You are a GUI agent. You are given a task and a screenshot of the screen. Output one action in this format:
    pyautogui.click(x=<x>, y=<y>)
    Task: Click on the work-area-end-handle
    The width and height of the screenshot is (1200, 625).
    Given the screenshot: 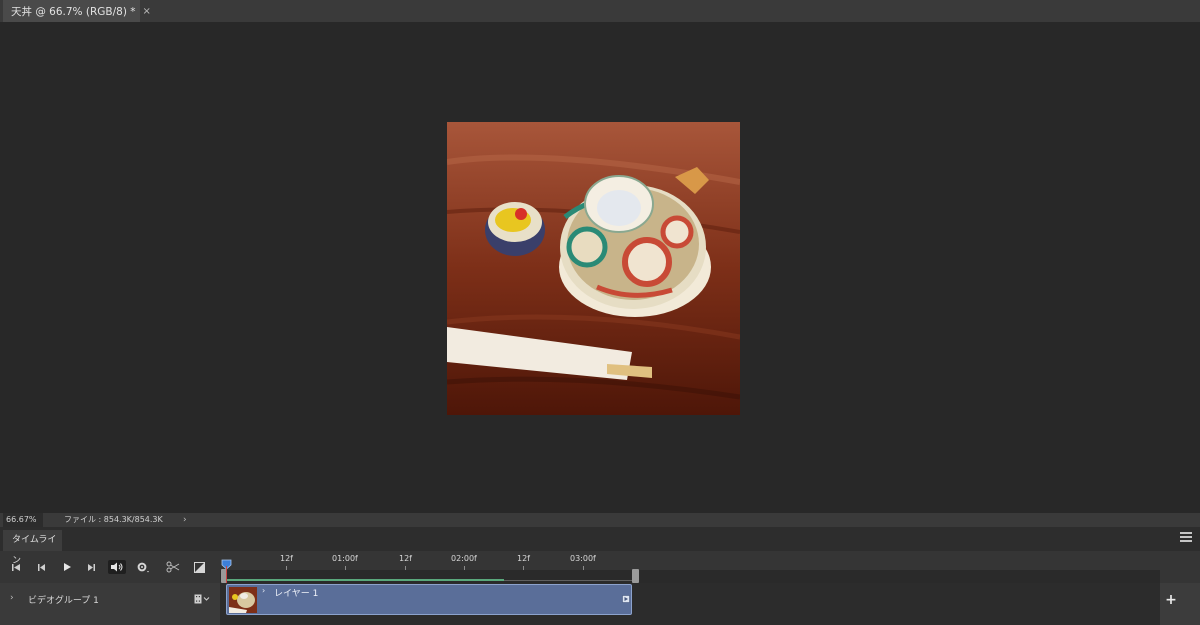 What is the action you would take?
    pyautogui.click(x=635, y=576)
    